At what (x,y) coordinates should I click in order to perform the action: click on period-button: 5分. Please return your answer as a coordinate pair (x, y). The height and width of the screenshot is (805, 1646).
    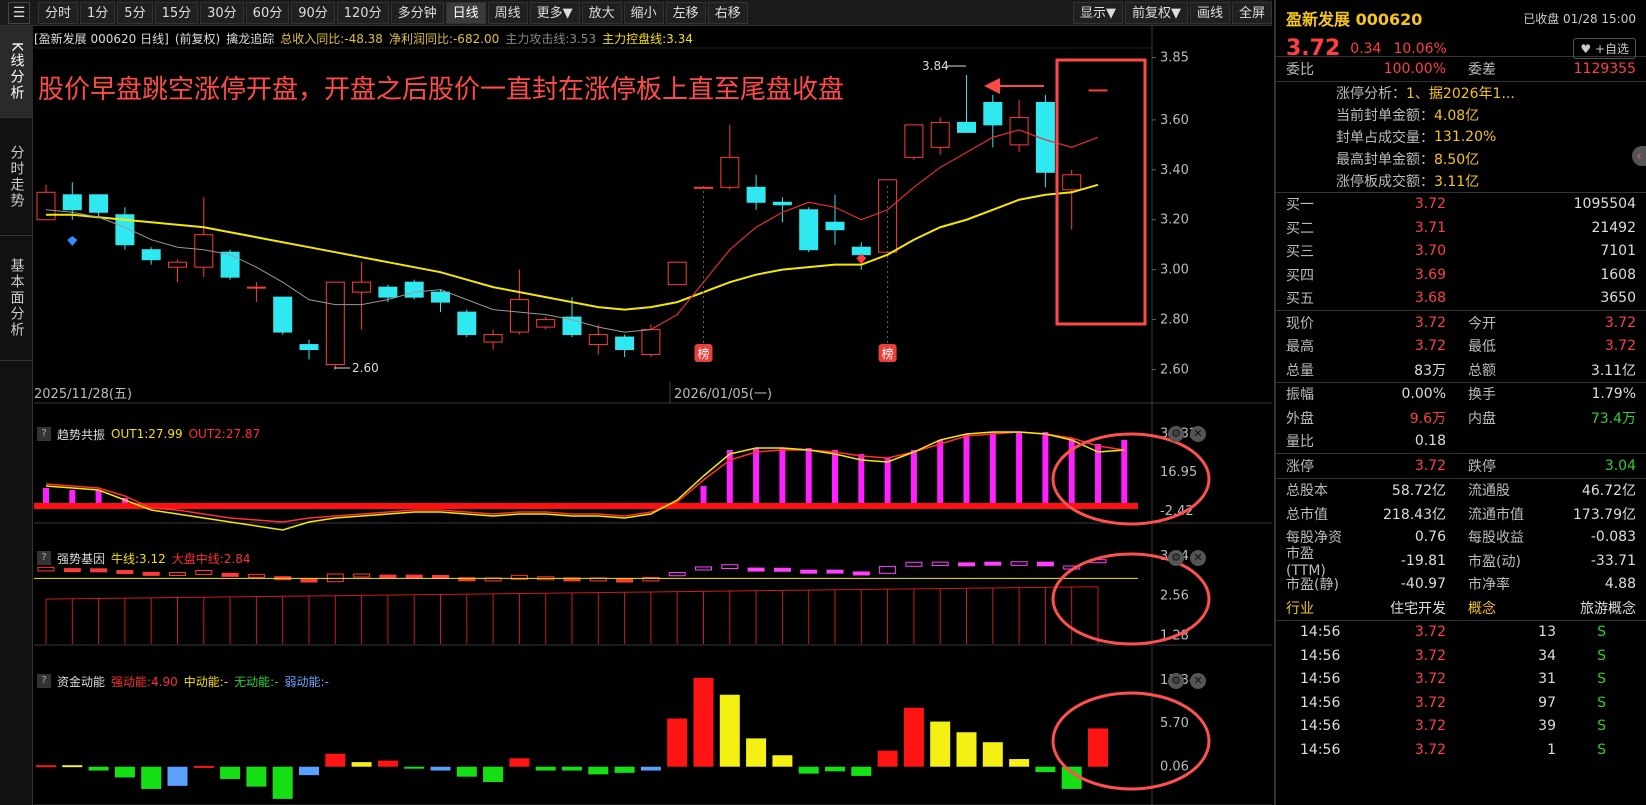
    Looking at the image, I should click on (135, 12).